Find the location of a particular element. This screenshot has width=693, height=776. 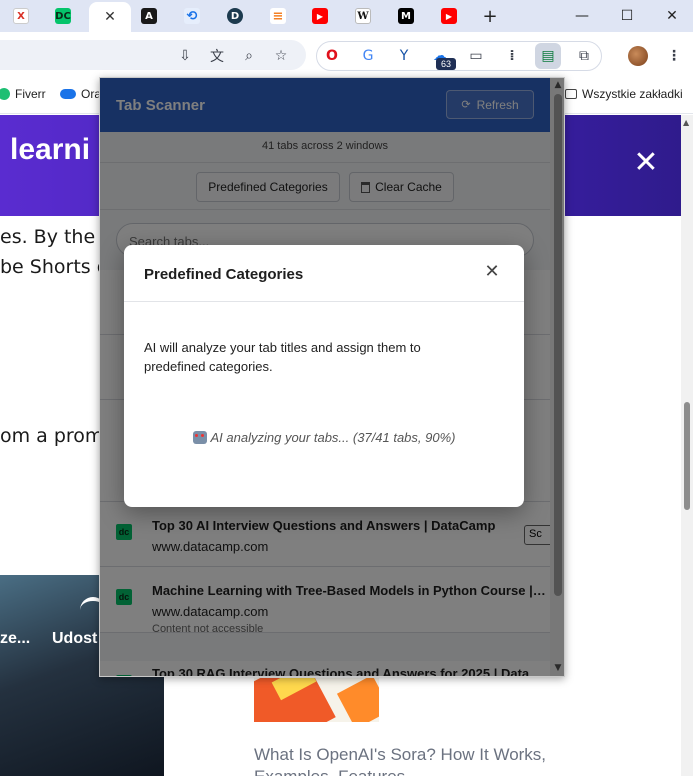

banner-close-icon: ✕ is located at coordinates (646, 163).